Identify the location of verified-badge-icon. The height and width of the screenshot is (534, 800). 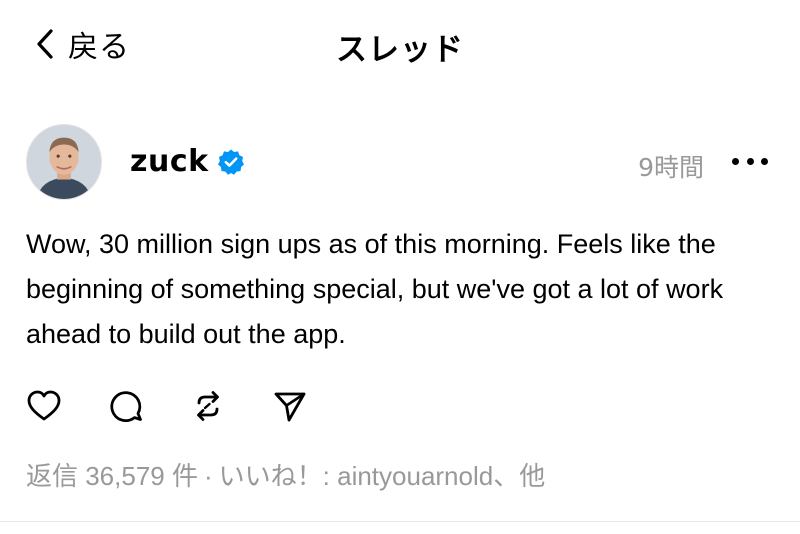
(230, 162).